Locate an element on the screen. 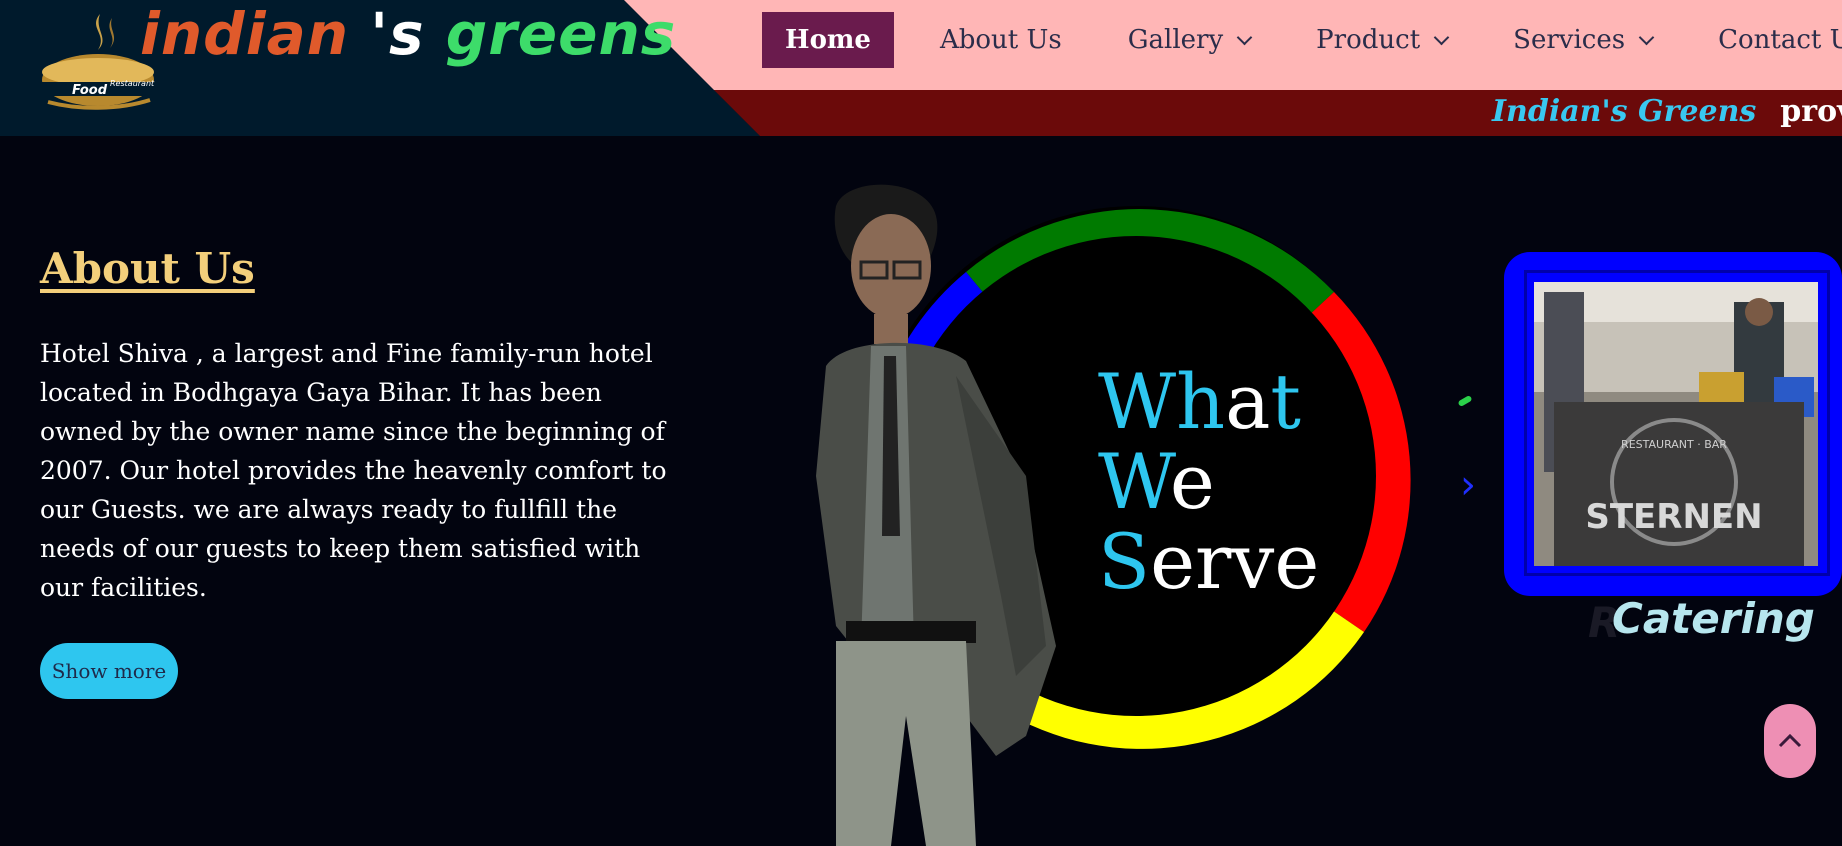  logo-text-restaurant: Restaurant is located at coordinates (132, 83).